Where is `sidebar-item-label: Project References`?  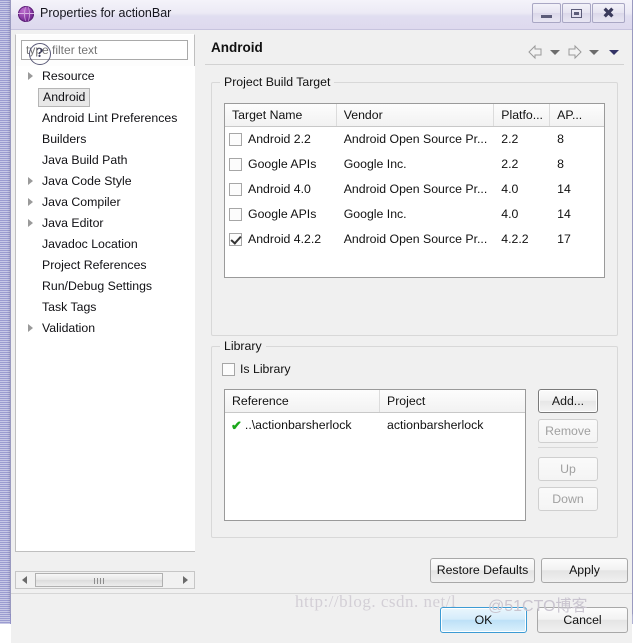
sidebar-item-label: Project References is located at coordinates (94, 265).